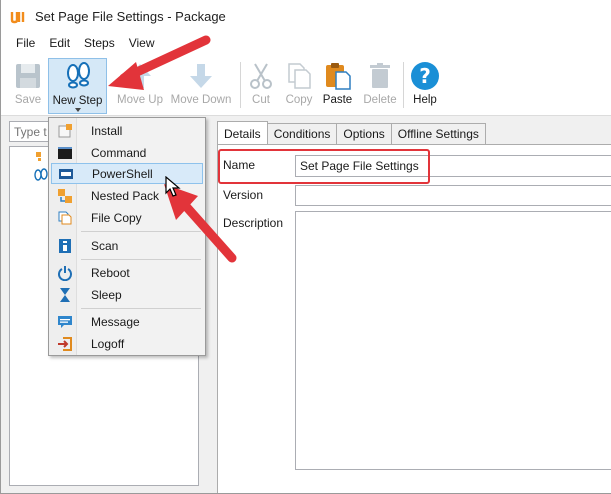 The height and width of the screenshot is (494, 611). What do you see at coordinates (25, 43) in the screenshot?
I see `menu-file: File` at bounding box center [25, 43].